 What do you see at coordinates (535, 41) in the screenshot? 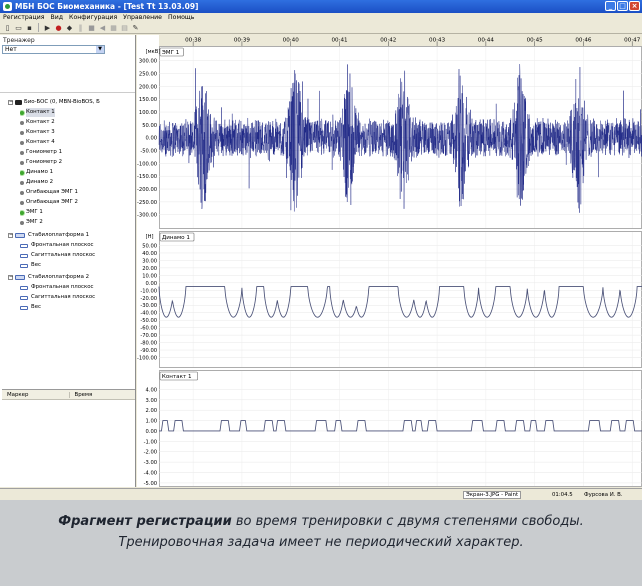
I see `time-tick-label: 00:45` at bounding box center [535, 41].